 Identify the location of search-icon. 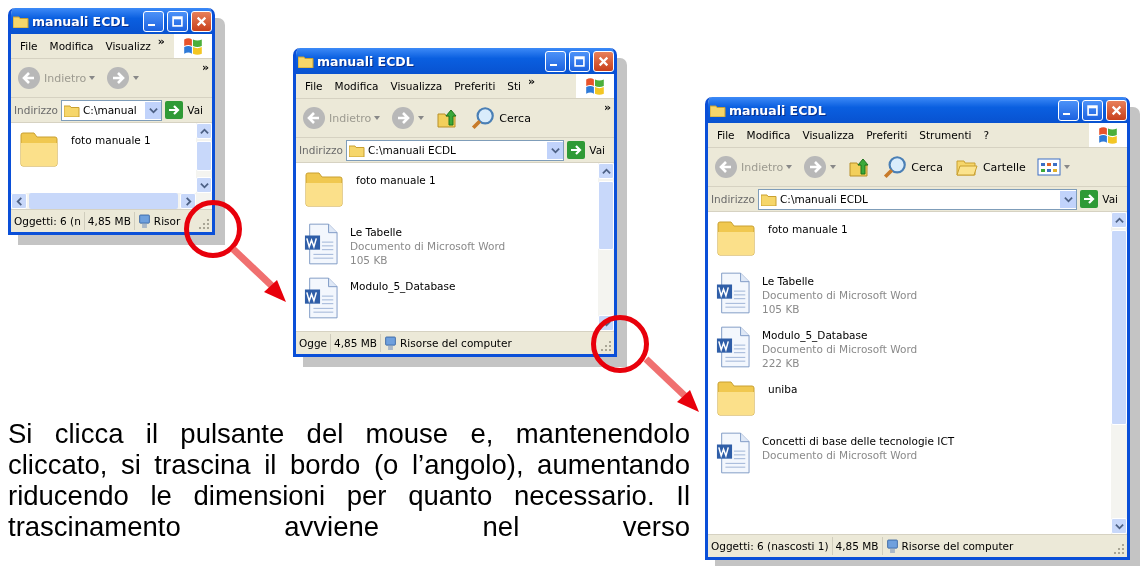
(895, 167).